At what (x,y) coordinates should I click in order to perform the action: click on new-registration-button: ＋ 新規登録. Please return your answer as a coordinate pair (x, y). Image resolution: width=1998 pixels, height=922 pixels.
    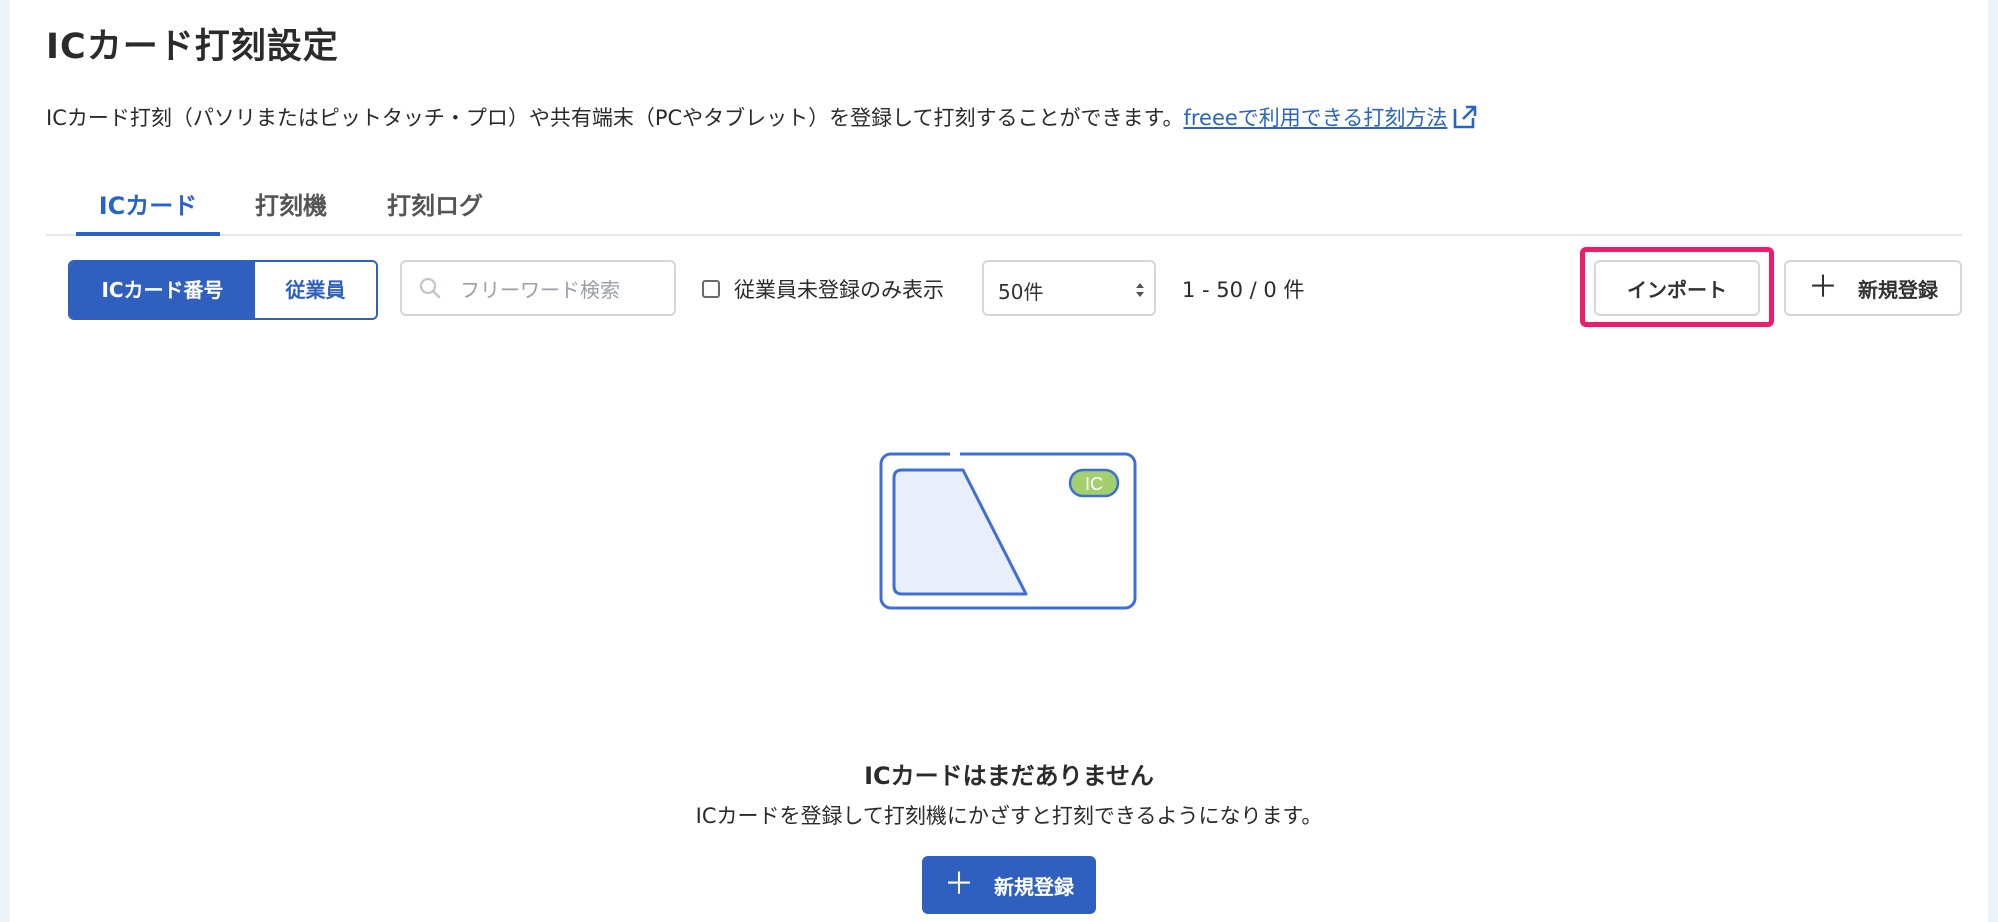
    Looking at the image, I should click on (1873, 288).